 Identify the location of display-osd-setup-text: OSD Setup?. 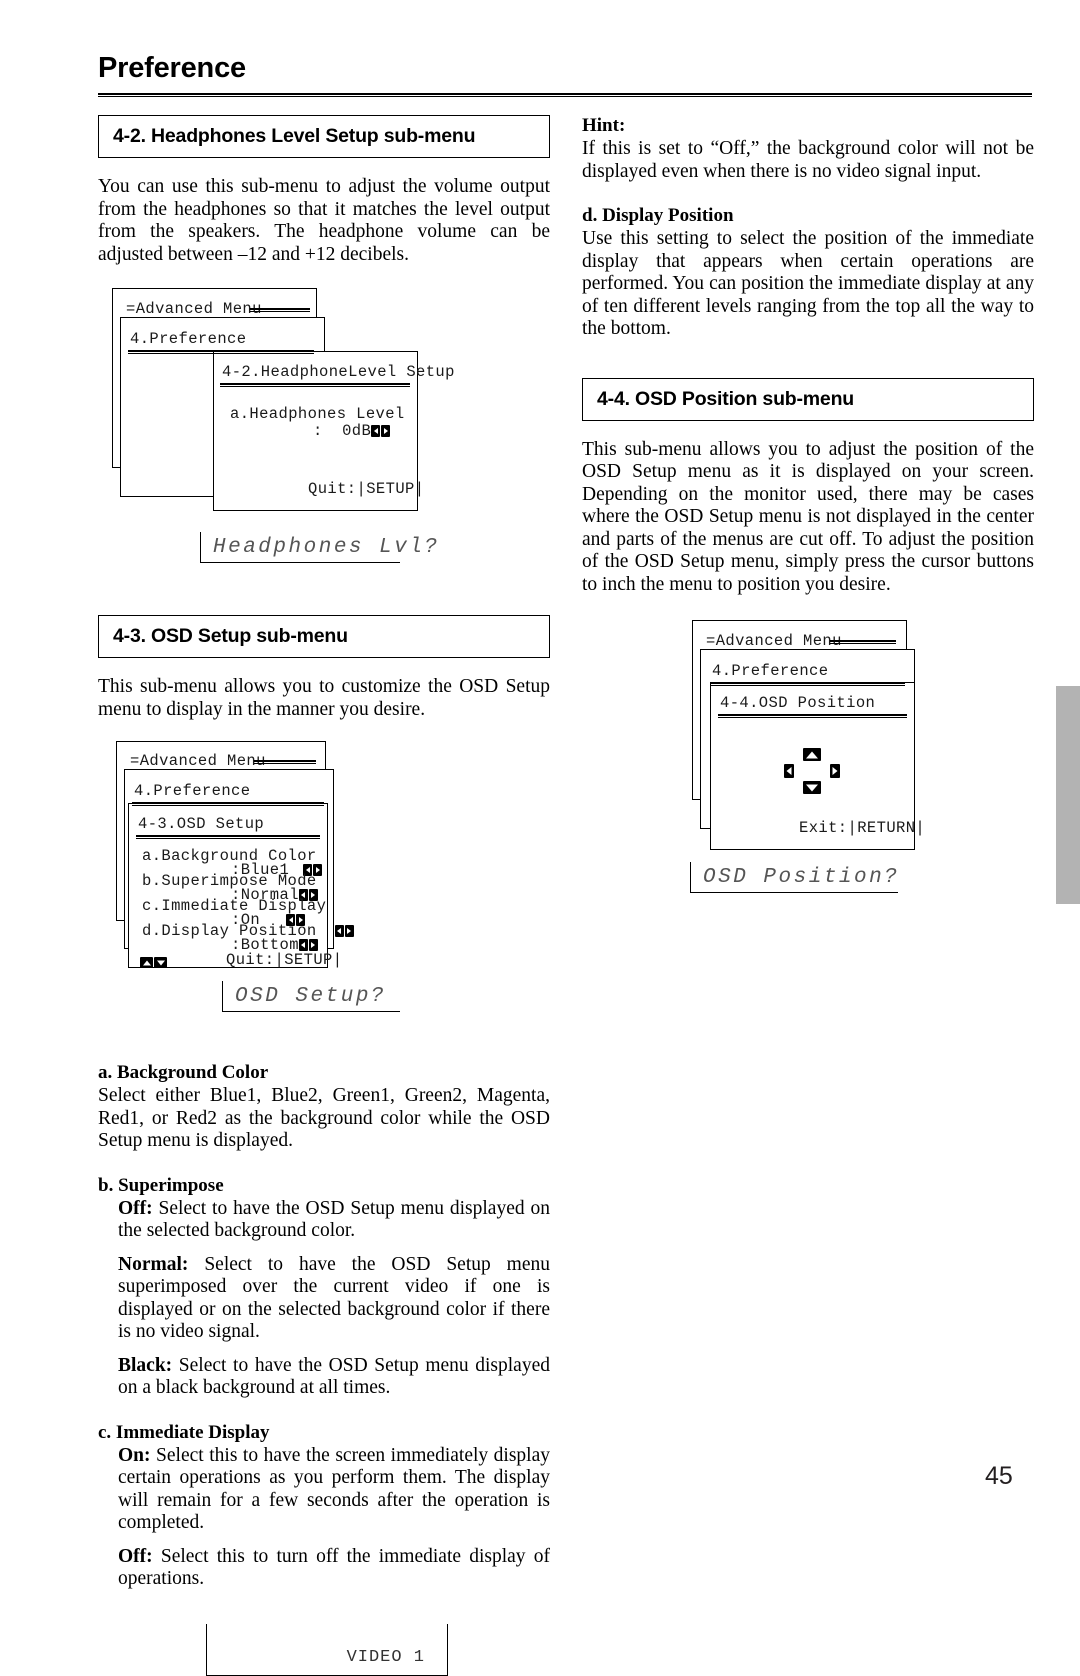
(317, 996).